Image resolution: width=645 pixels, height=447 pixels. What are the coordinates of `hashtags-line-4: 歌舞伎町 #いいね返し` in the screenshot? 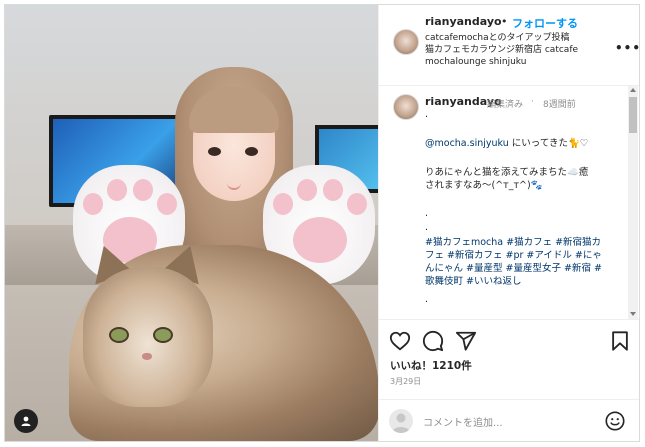 It's located at (523, 281).